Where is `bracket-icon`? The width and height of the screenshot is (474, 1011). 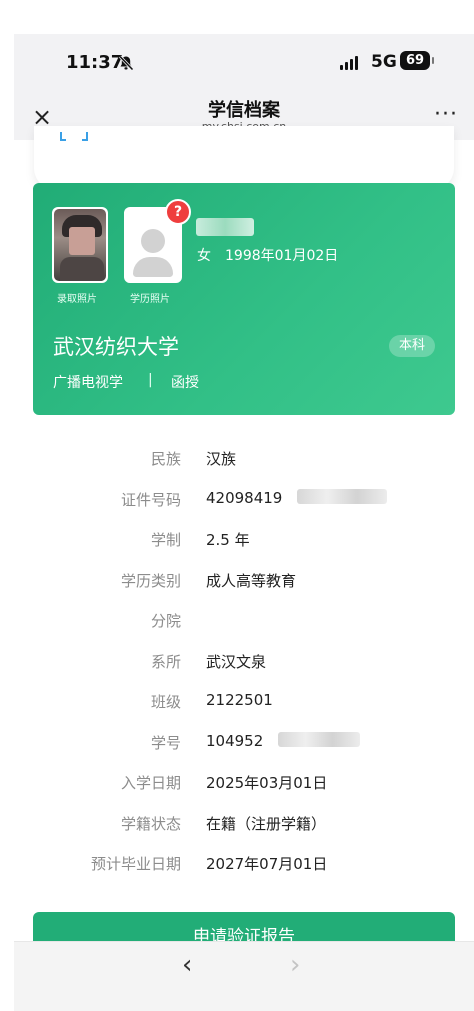
bracket-icon is located at coordinates (74, 136).